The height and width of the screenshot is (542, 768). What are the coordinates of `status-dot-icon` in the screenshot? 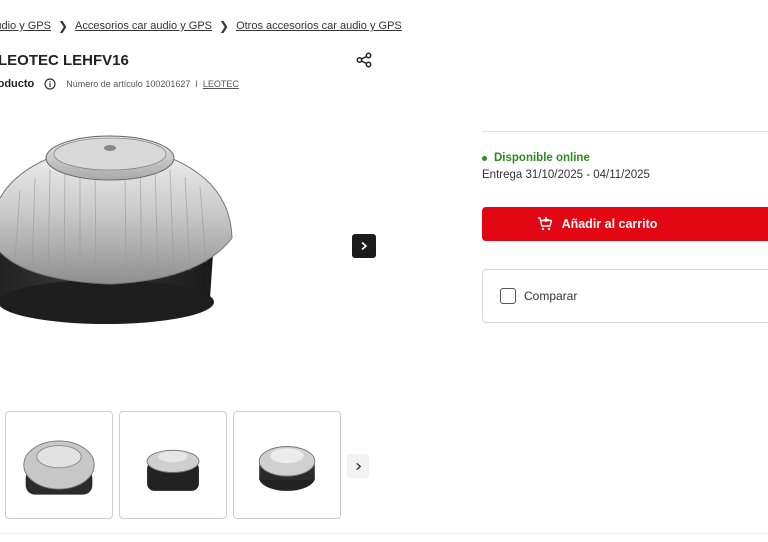 It's located at (484, 158).